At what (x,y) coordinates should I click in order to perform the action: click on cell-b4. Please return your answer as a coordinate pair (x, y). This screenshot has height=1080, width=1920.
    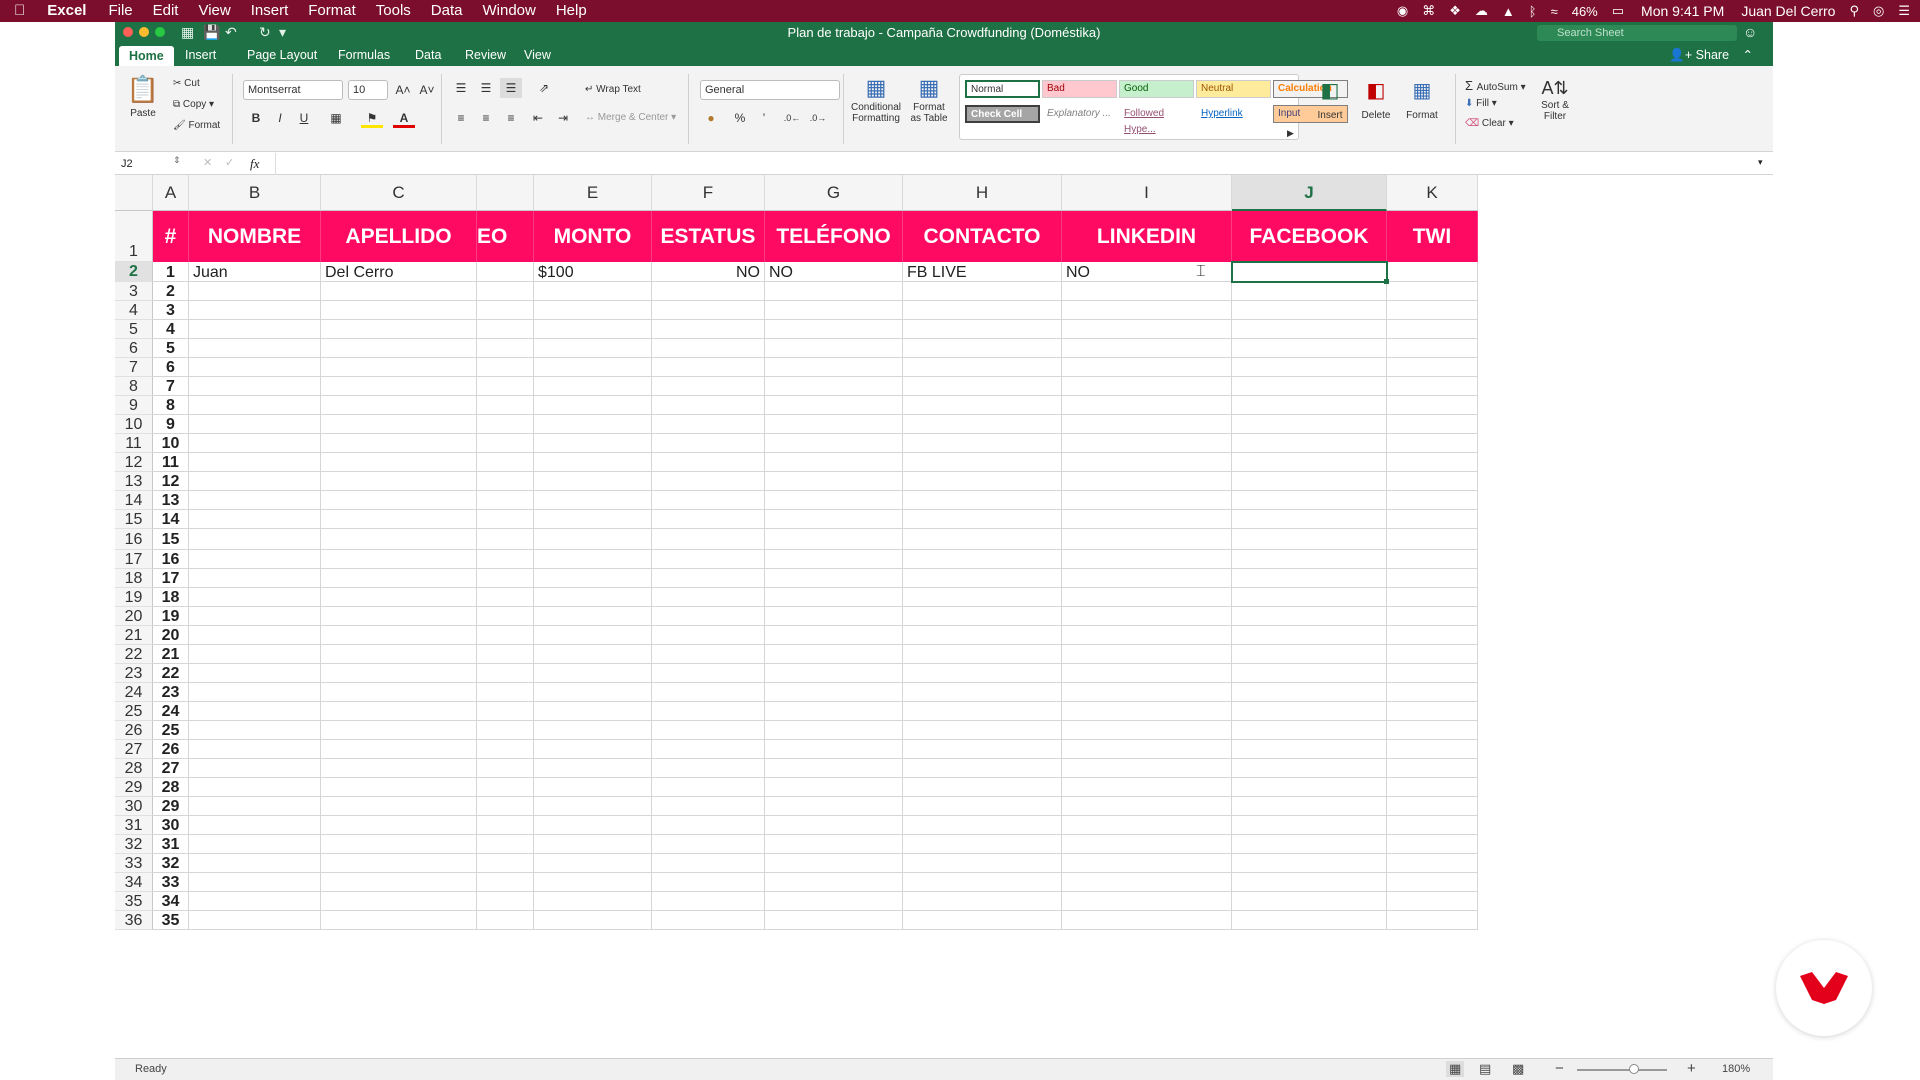
    Looking at the image, I should click on (255, 310).